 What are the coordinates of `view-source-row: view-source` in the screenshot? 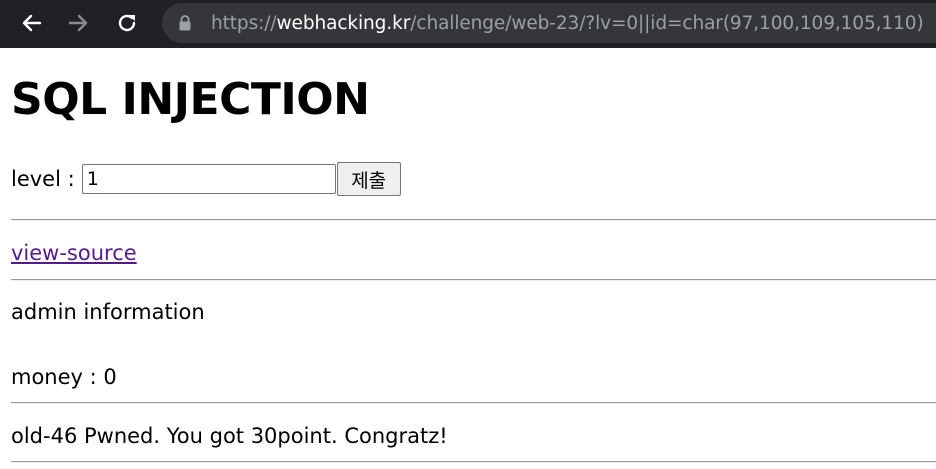 It's located at (74, 253).